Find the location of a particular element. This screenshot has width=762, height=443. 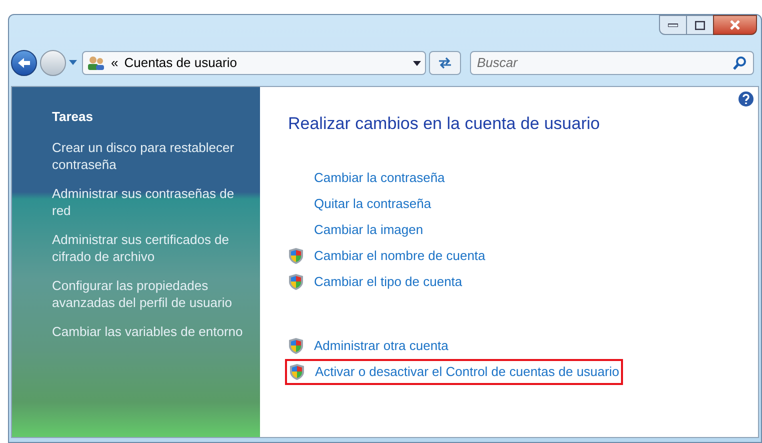

task-link: Cambiar el nombre de cuenta is located at coordinates (400, 256).